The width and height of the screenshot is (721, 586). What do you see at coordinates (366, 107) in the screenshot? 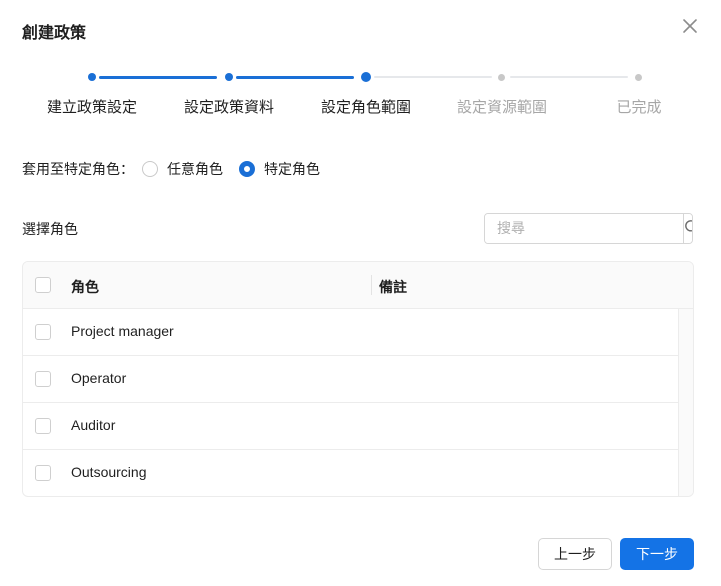
I see `step-label-role-scope: 設定角色範圍` at bounding box center [366, 107].